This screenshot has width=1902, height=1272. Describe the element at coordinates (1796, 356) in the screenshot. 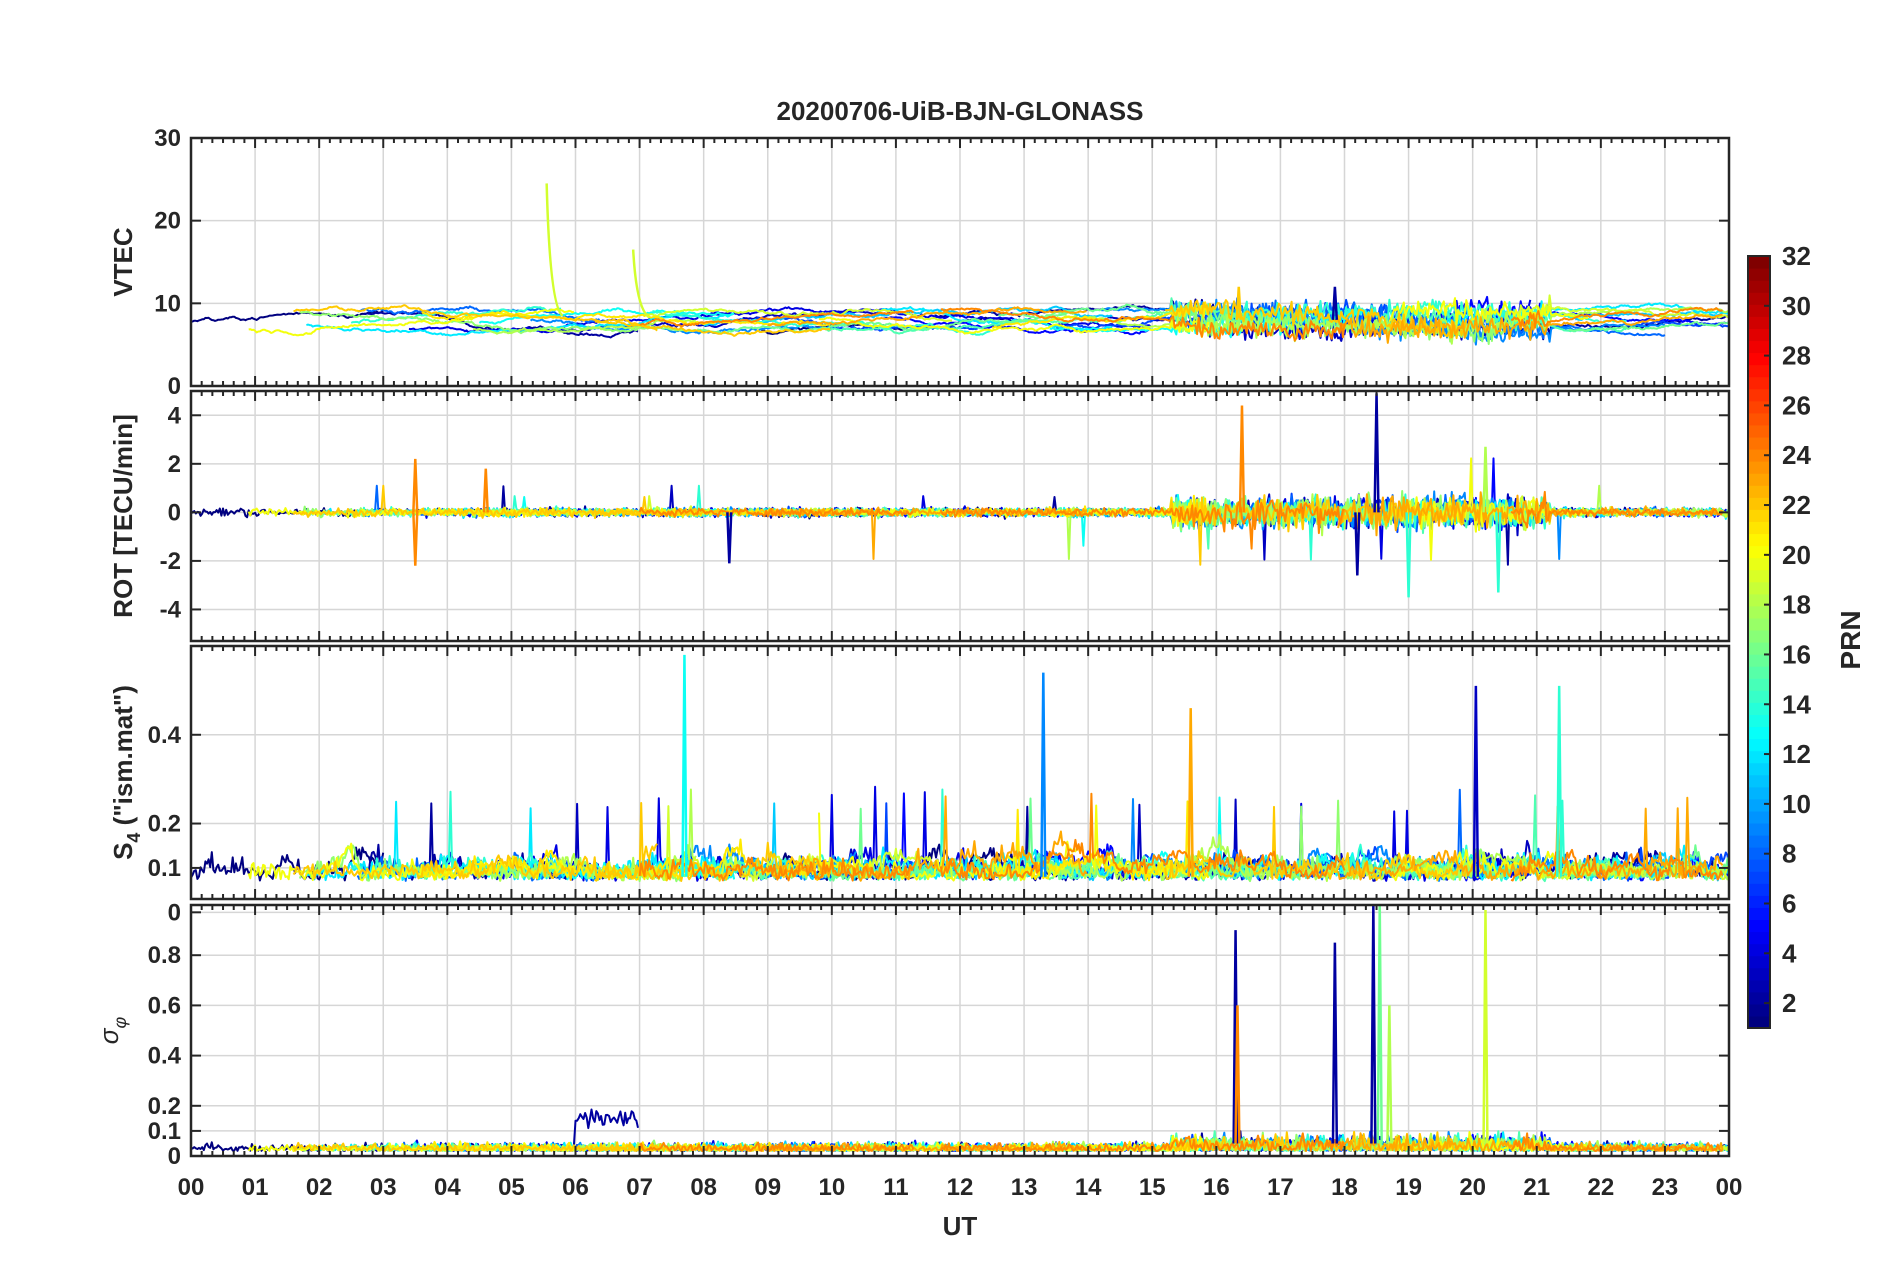

I see `colorbar-tick-label: 28` at that location.